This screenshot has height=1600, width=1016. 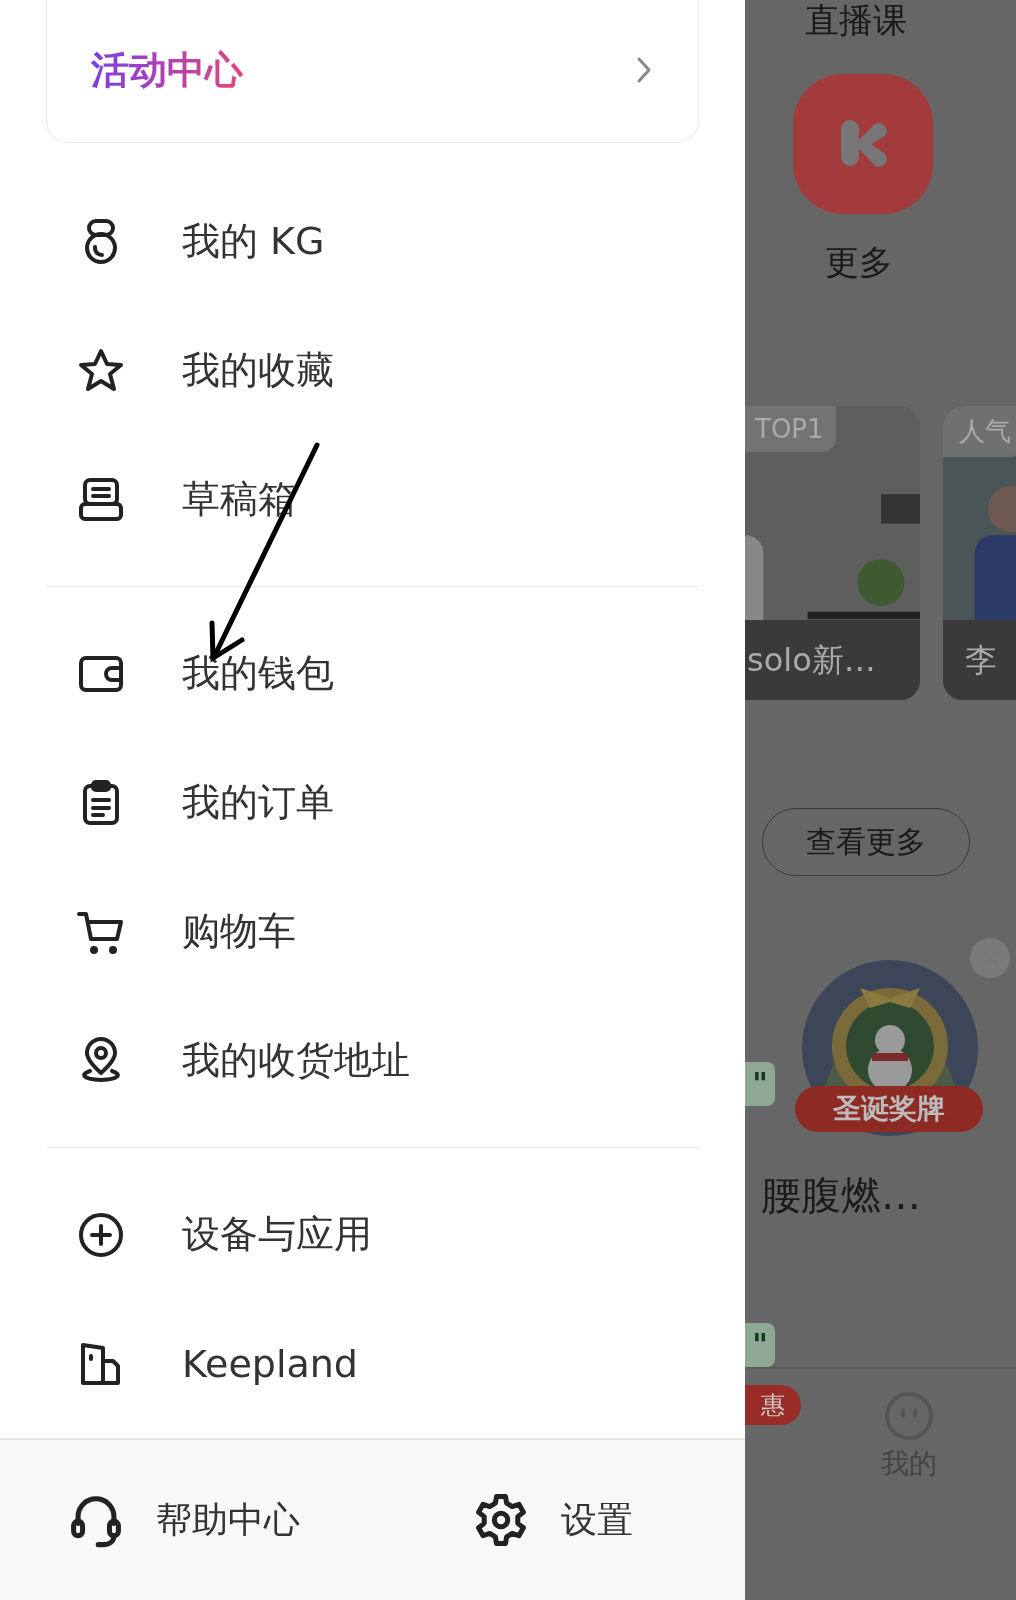 I want to click on activity-center-card: 活动中心, so click(x=372, y=71).